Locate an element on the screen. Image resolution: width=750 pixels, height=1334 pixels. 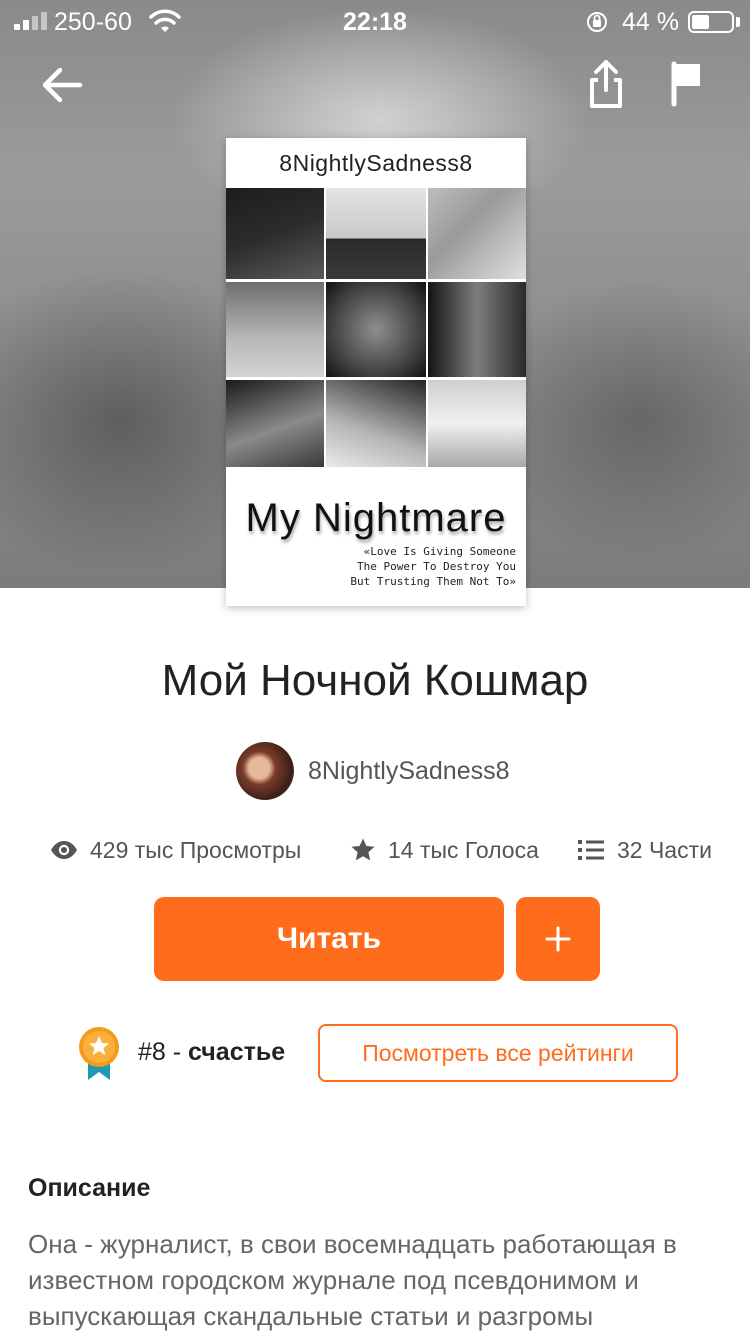
read-button: Читать is located at coordinates (329, 939).